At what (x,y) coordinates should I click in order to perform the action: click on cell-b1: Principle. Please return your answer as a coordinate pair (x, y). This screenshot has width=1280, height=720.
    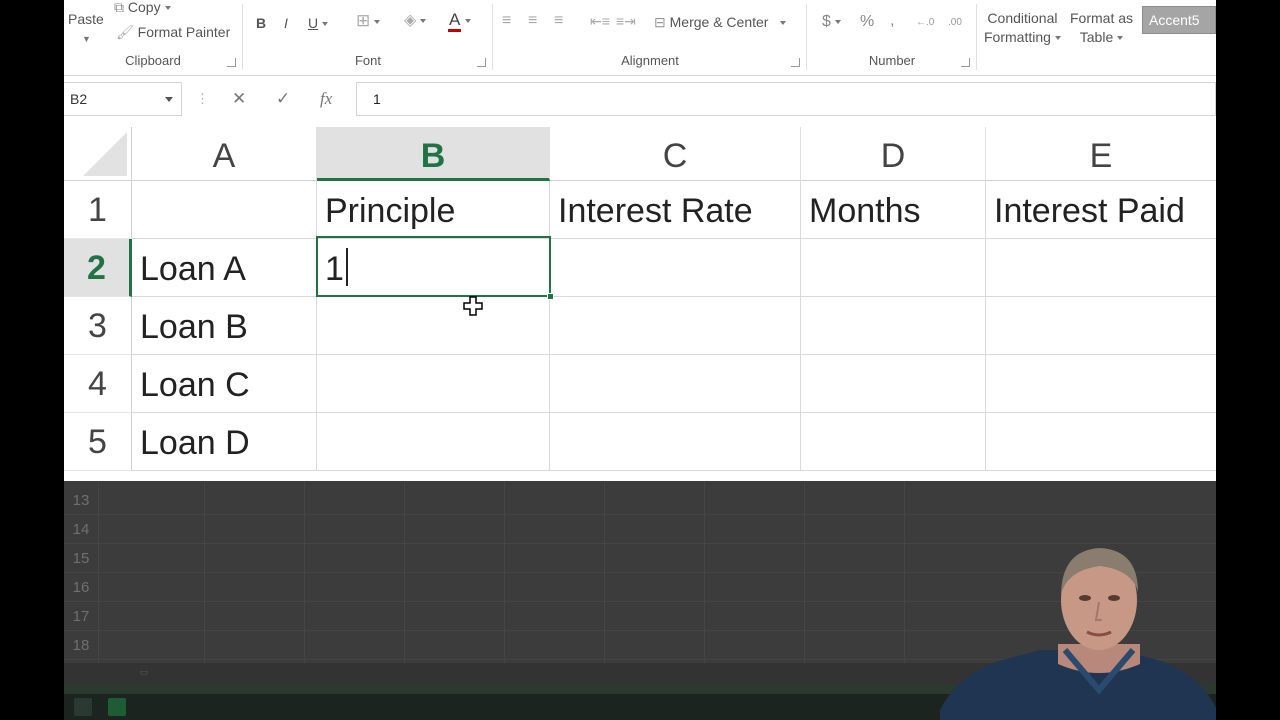
    Looking at the image, I should click on (433, 210).